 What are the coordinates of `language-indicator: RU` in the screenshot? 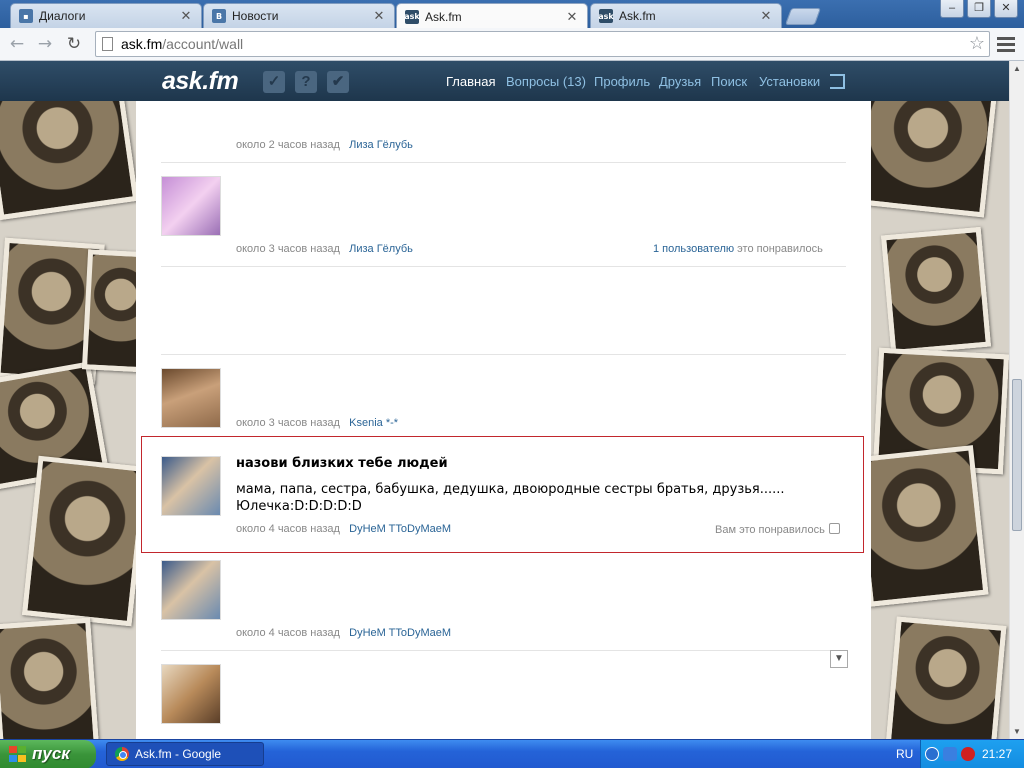 It's located at (904, 754).